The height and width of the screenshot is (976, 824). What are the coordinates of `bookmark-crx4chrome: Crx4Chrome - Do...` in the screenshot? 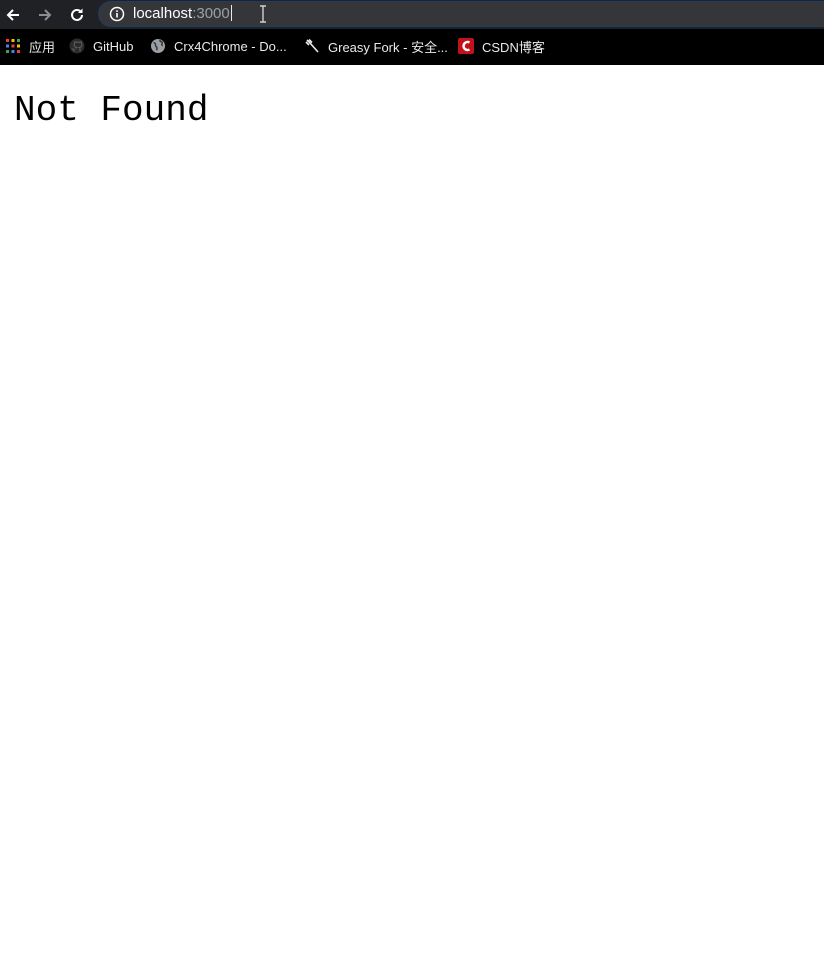 It's located at (218, 46).